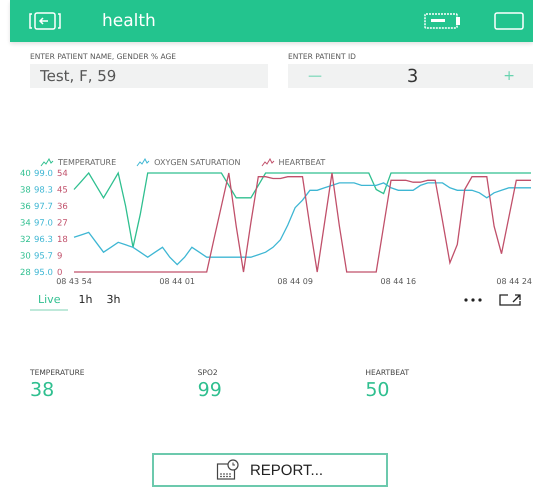 This screenshot has height=491, width=533. I want to click on legend-label: TEMPERATURE, so click(87, 162).